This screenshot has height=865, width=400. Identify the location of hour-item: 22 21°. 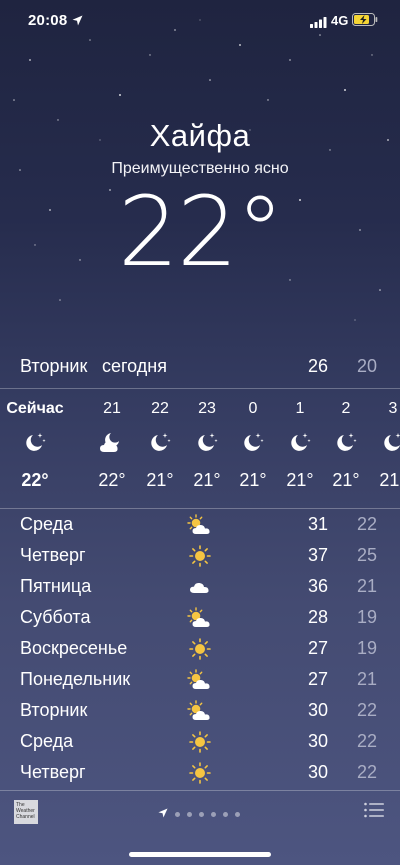
(160, 442).